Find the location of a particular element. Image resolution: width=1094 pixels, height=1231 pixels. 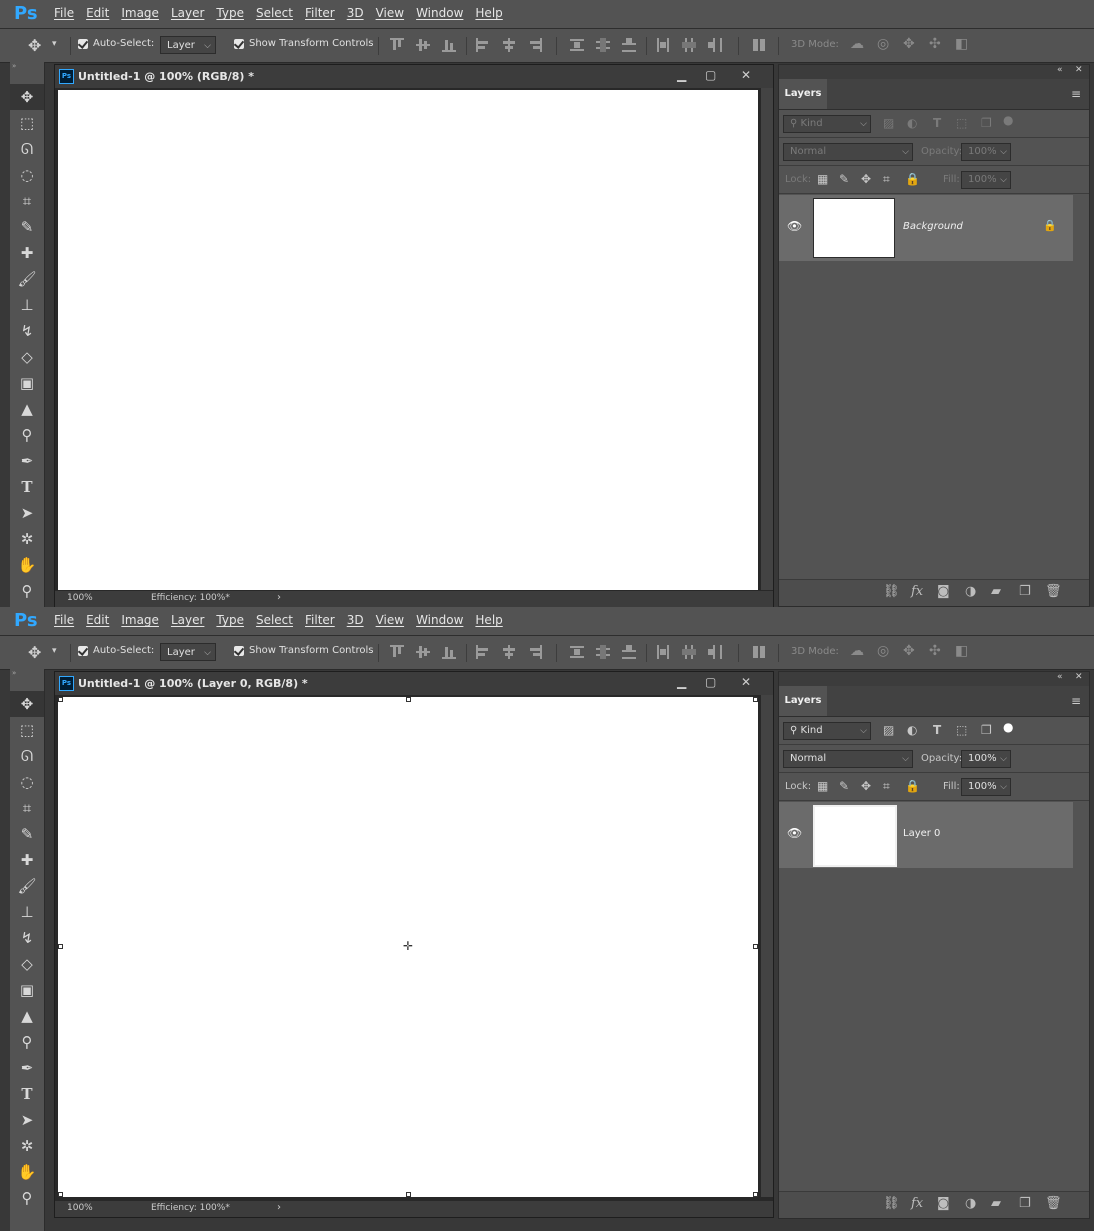

filter-toggle-icon: ● is located at coordinates (1008, 727).